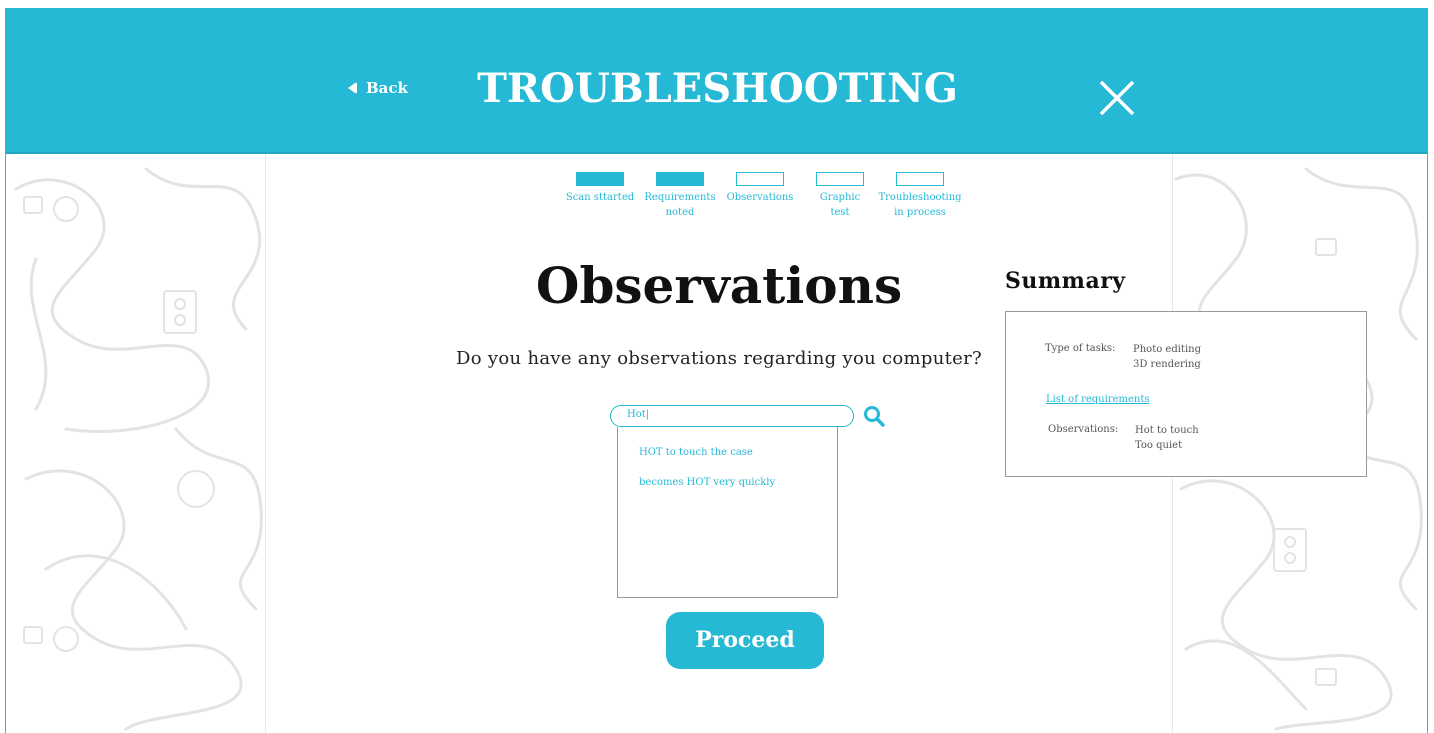  I want to click on step-label: Troubleshooting, so click(920, 197).